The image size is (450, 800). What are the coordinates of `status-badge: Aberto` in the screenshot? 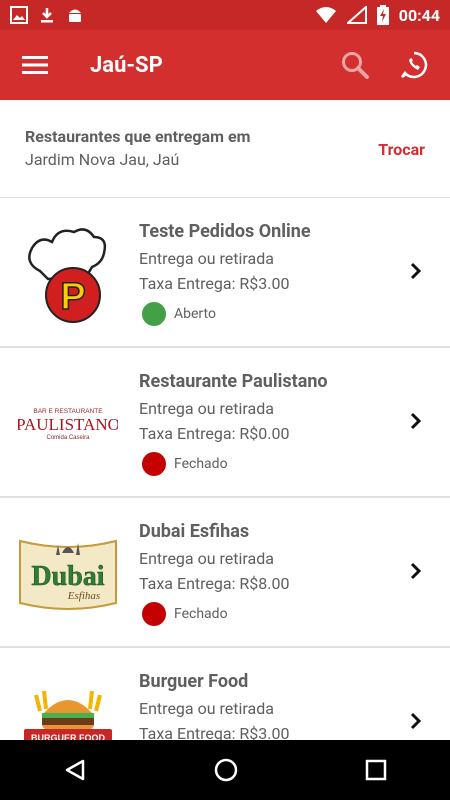 It's located at (179, 314).